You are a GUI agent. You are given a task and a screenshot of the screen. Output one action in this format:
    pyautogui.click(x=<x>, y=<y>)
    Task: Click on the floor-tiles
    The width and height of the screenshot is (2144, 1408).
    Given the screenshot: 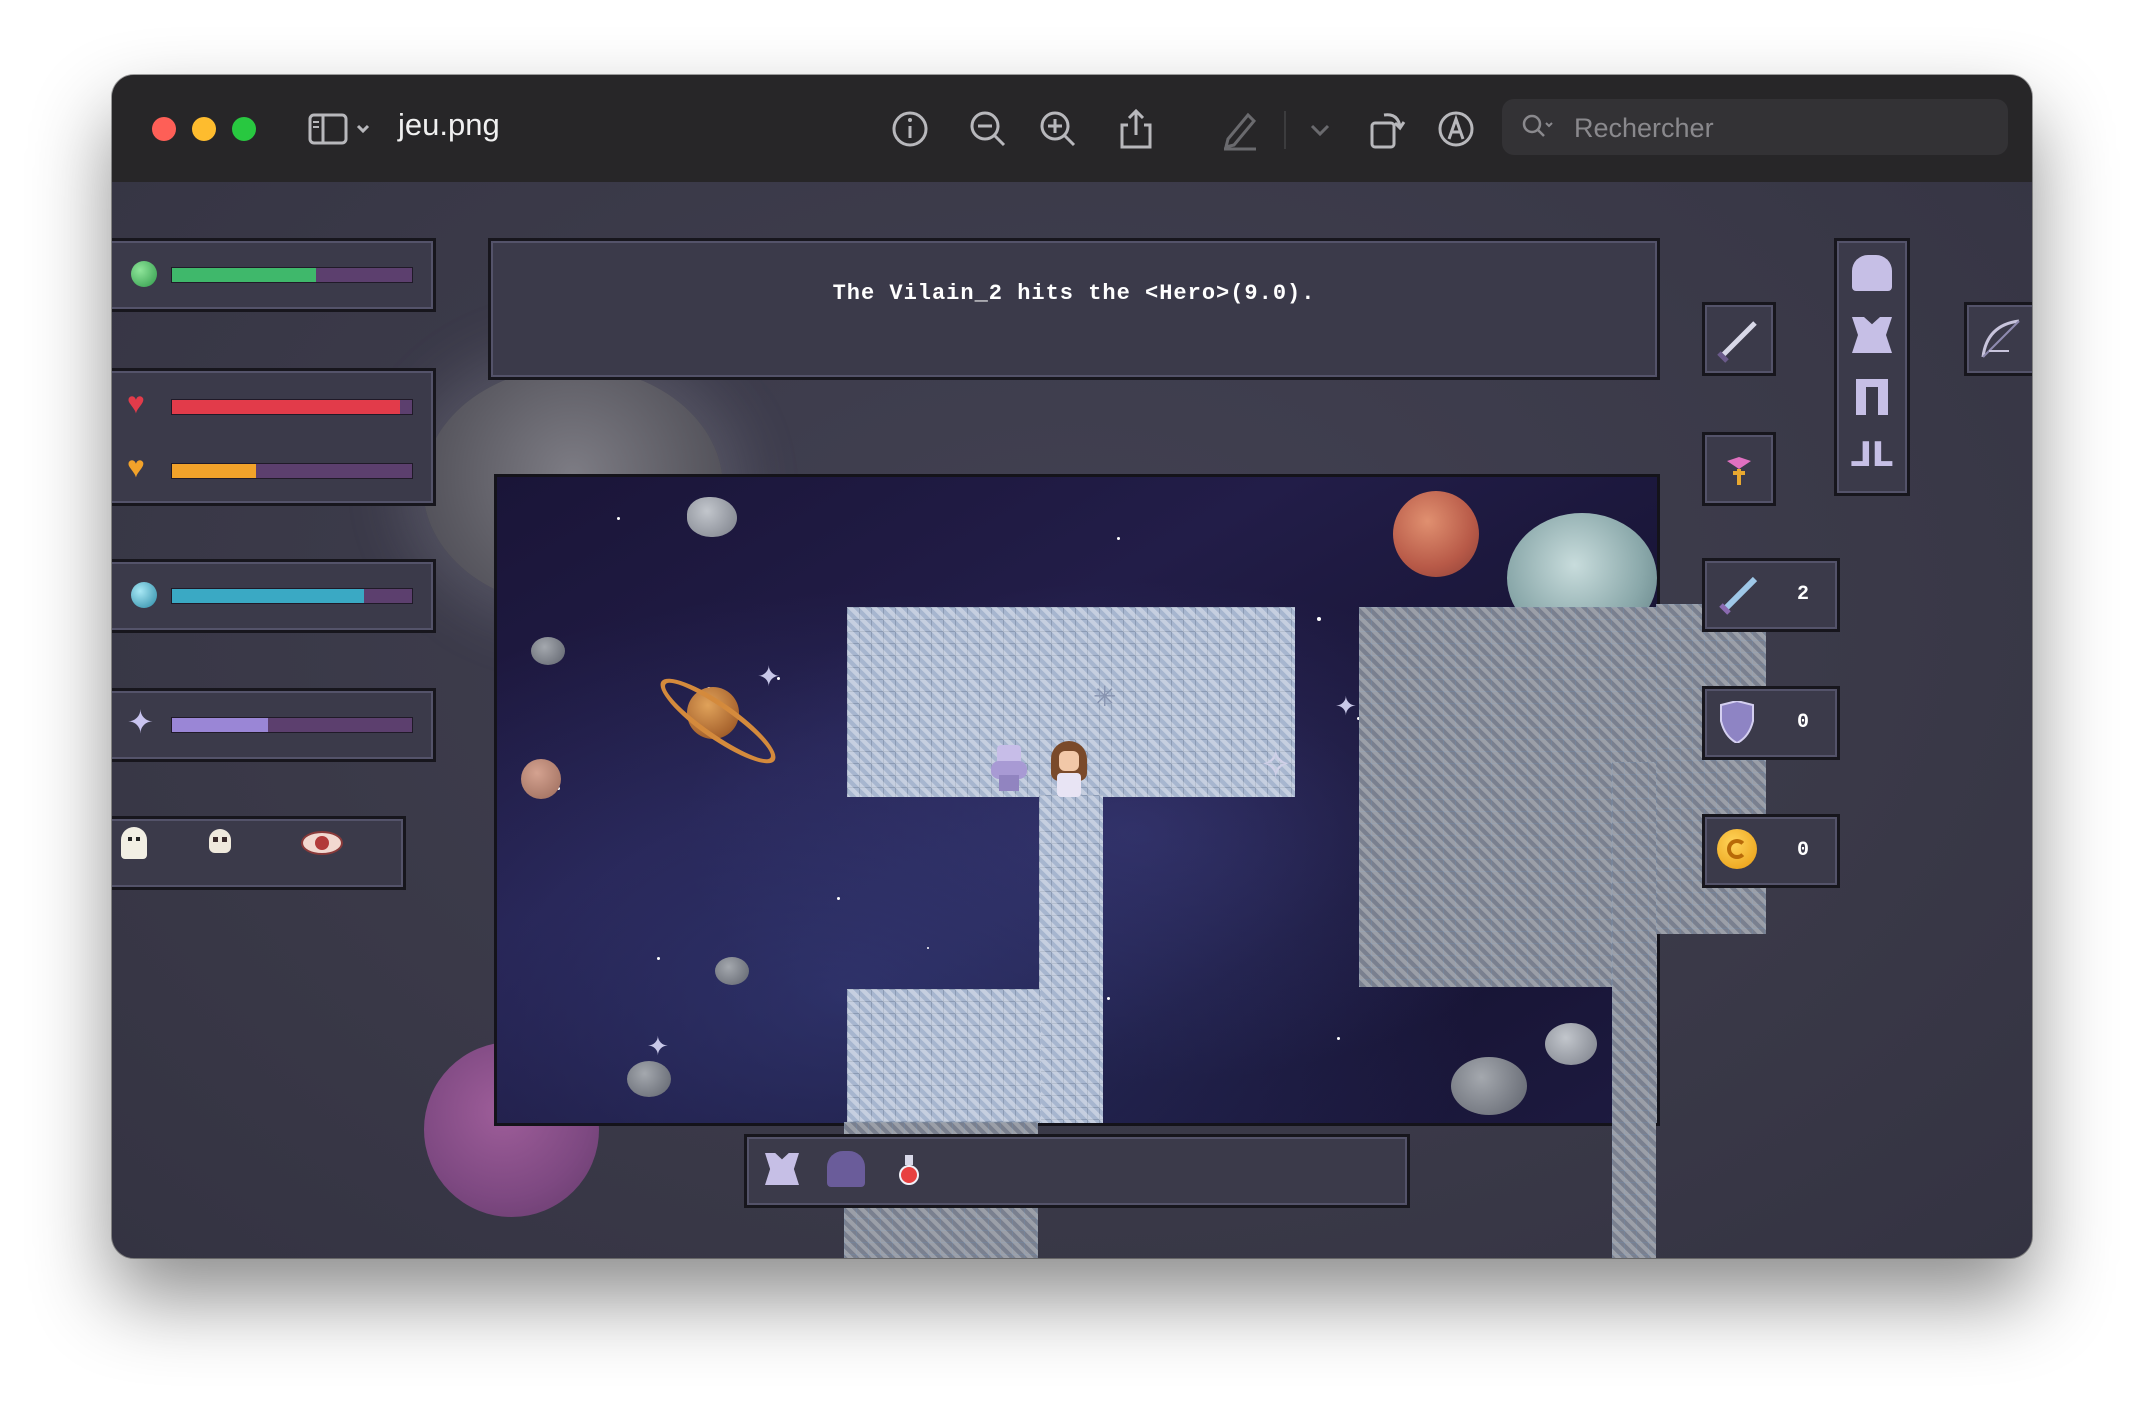 What is the action you would take?
    pyautogui.click(x=944, y=1056)
    